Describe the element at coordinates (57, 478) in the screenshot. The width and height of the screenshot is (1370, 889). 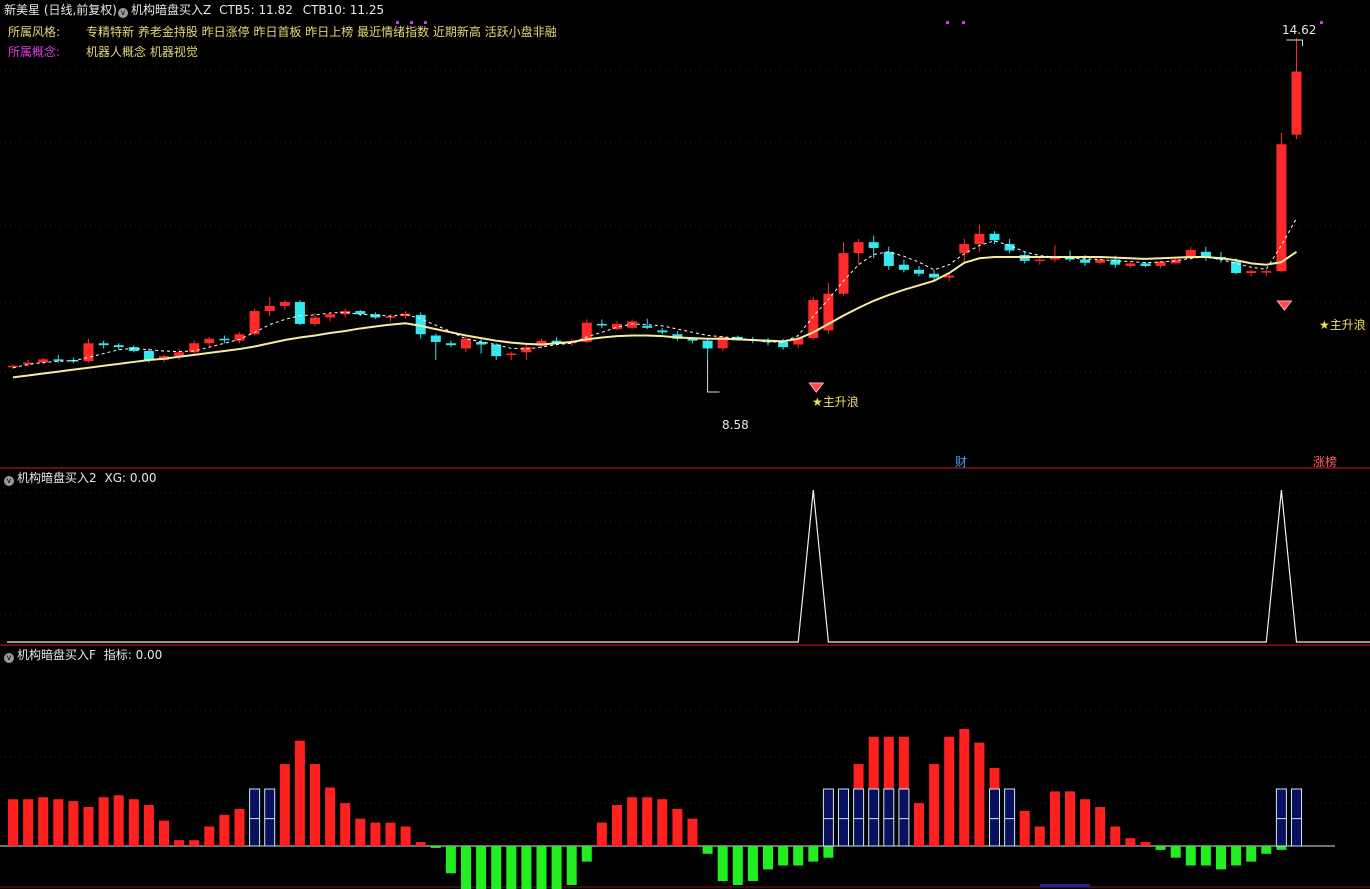
I see `panel2-title: 机构暗盘买入2` at that location.